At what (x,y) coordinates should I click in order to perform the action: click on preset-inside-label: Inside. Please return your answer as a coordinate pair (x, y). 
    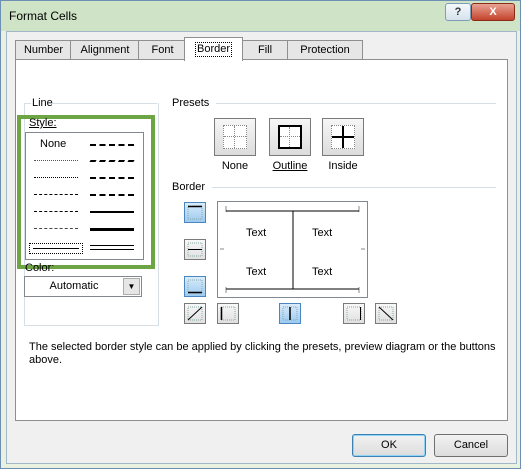
    Looking at the image, I should click on (343, 166).